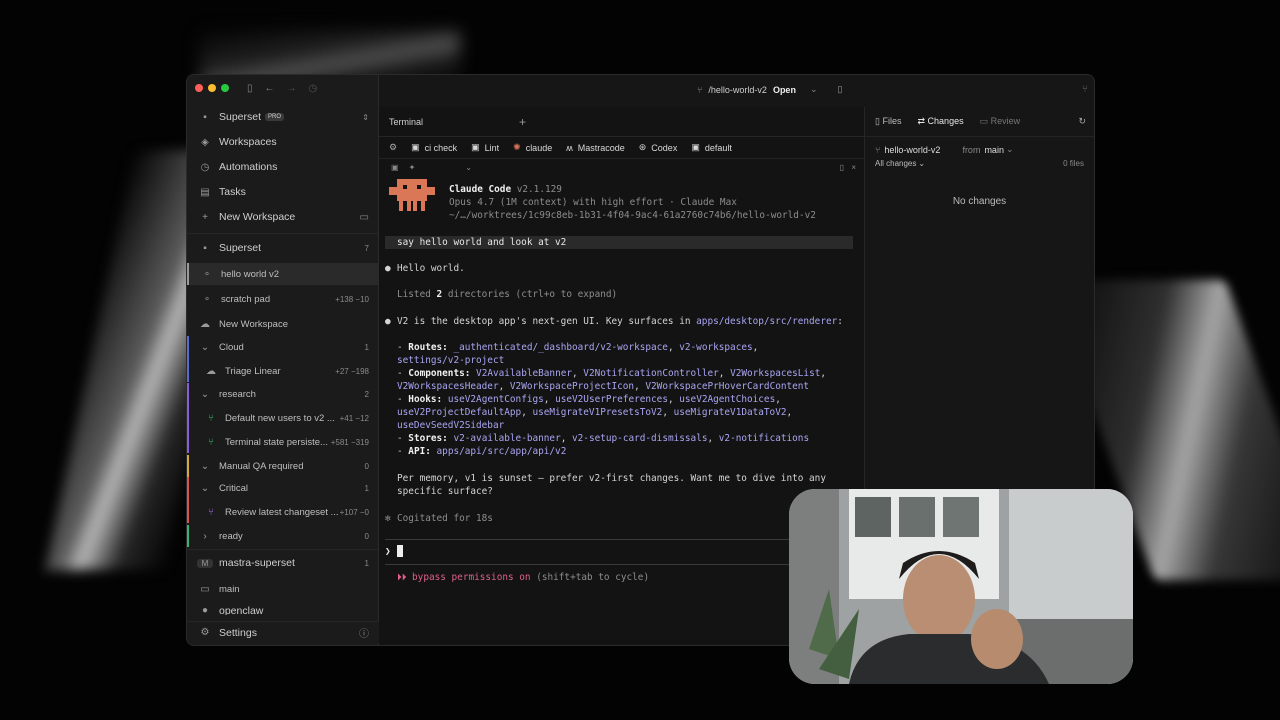 The height and width of the screenshot is (720, 1280). Describe the element at coordinates (212, 88) in the screenshot. I see `minimize-window-button` at that location.